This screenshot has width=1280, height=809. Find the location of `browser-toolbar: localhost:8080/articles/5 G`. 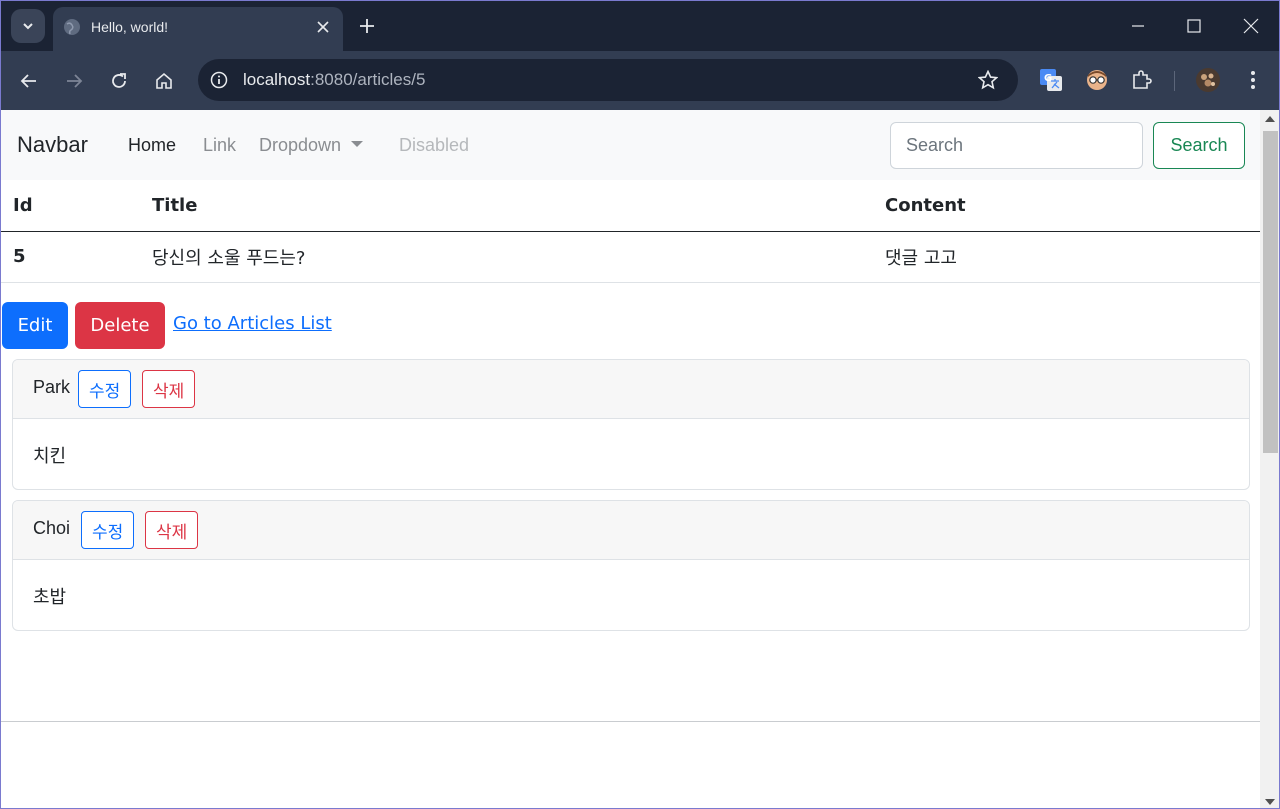

browser-toolbar: localhost:8080/articles/5 G is located at coordinates (640, 80).